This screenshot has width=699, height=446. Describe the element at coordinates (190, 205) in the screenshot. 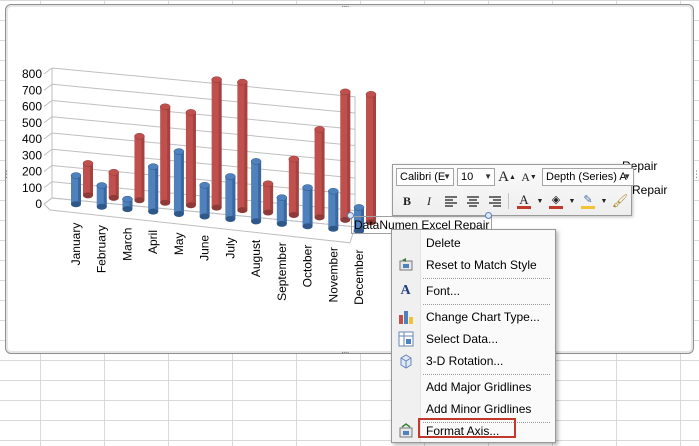

I see `bar-series2-5-base` at that location.